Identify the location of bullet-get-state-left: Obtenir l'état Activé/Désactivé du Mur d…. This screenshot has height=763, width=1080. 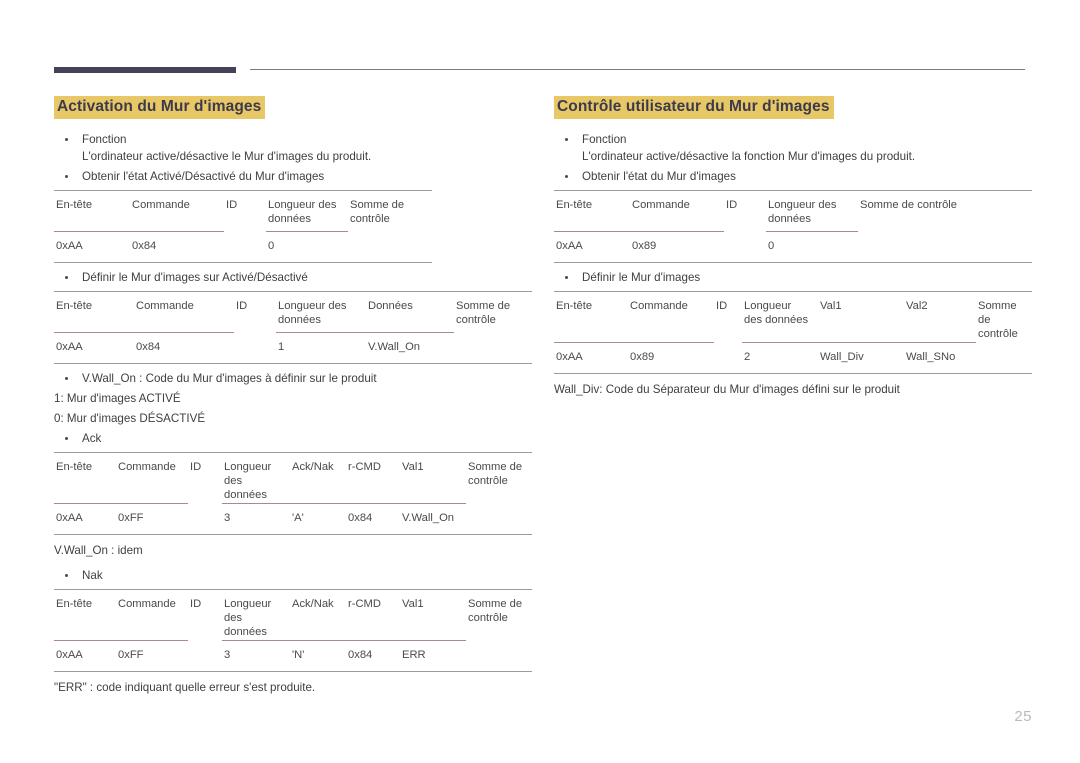
(293, 176).